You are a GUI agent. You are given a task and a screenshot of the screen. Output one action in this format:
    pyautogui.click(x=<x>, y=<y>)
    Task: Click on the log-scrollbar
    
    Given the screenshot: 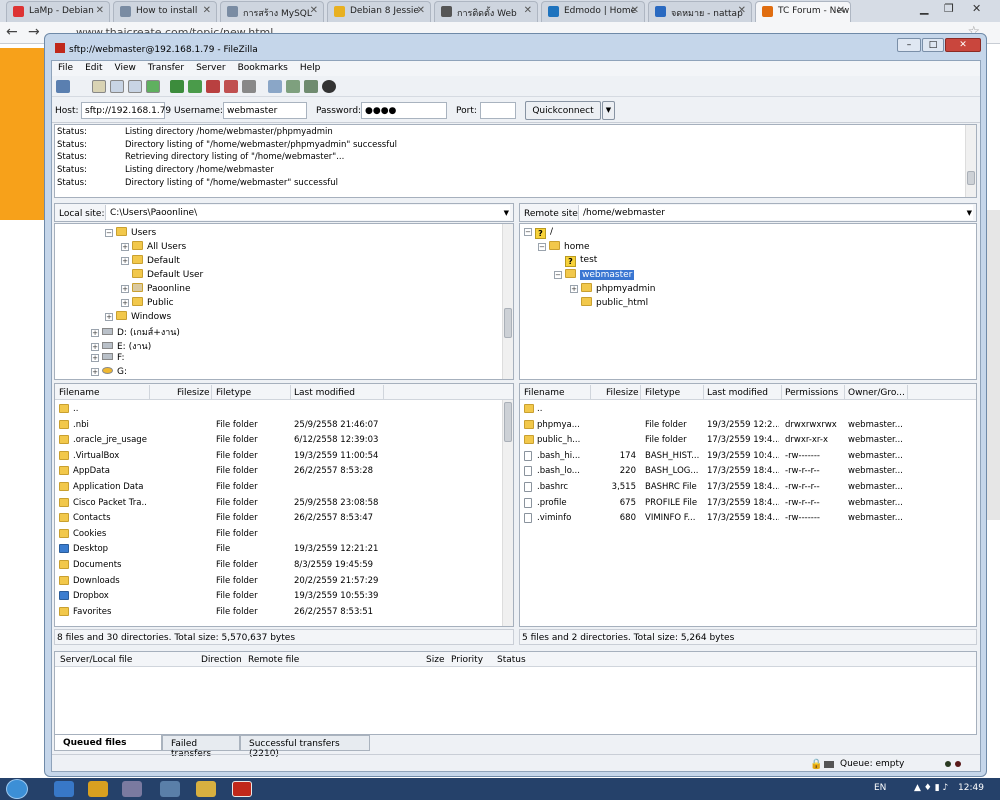 What is the action you would take?
    pyautogui.click(x=970, y=161)
    